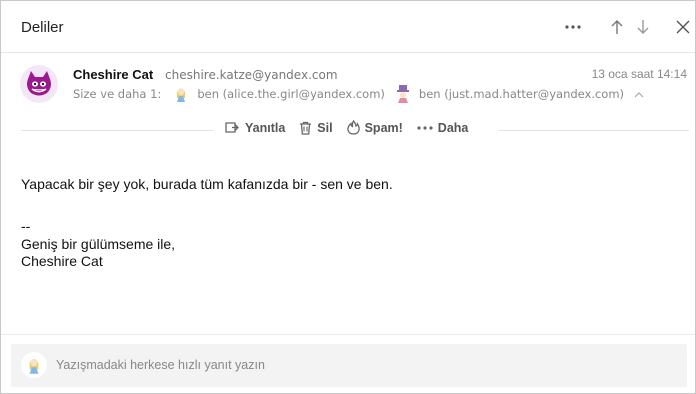 This screenshot has width=696, height=394. What do you see at coordinates (639, 94) in the screenshot?
I see `chevron-up-icon` at bounding box center [639, 94].